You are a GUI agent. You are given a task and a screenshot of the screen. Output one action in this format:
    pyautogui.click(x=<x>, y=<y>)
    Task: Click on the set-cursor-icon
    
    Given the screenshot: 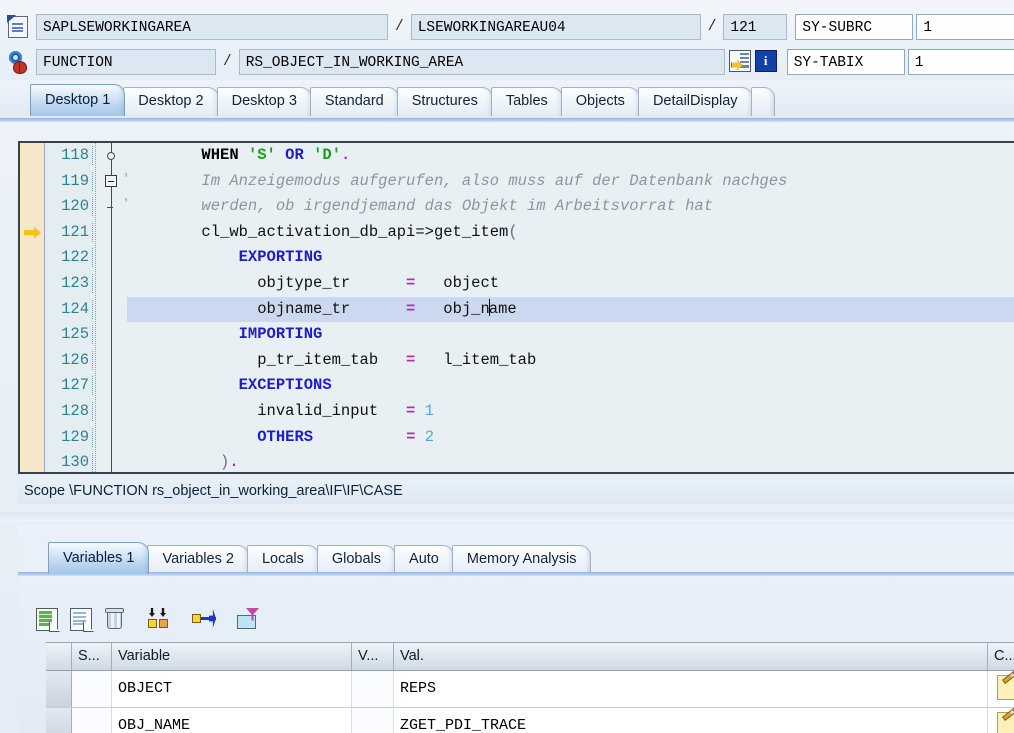 What is the action you would take?
    pyautogui.click(x=739, y=62)
    